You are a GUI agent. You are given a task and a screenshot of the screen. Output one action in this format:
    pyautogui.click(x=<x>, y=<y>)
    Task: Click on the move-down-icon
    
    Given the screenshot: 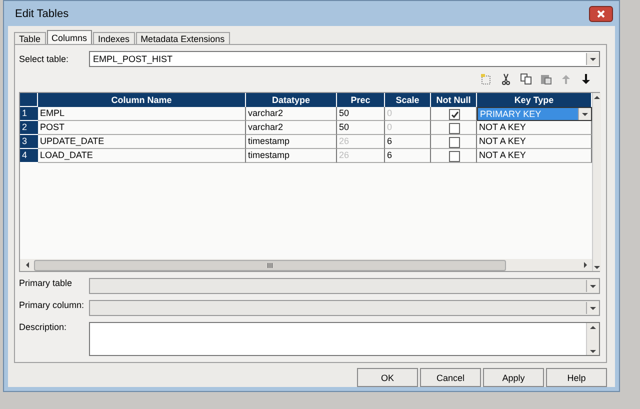 What is the action you would take?
    pyautogui.click(x=586, y=79)
    